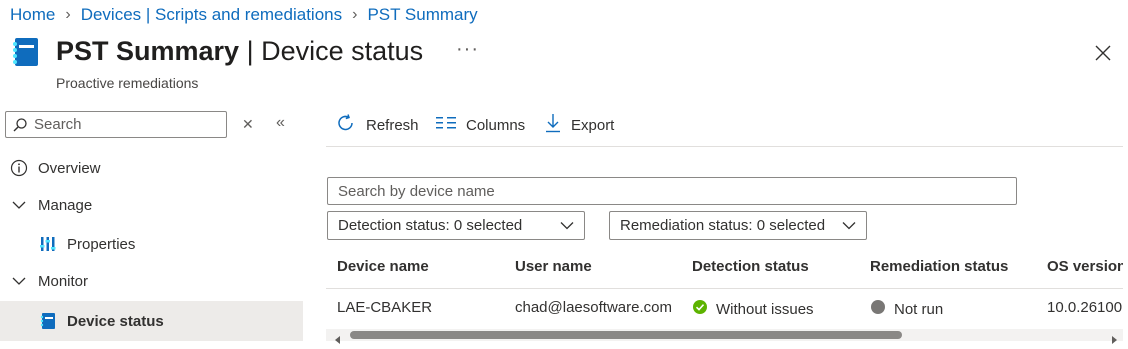 The image size is (1128, 349). I want to click on breadcrumb-home: Home, so click(32, 15).